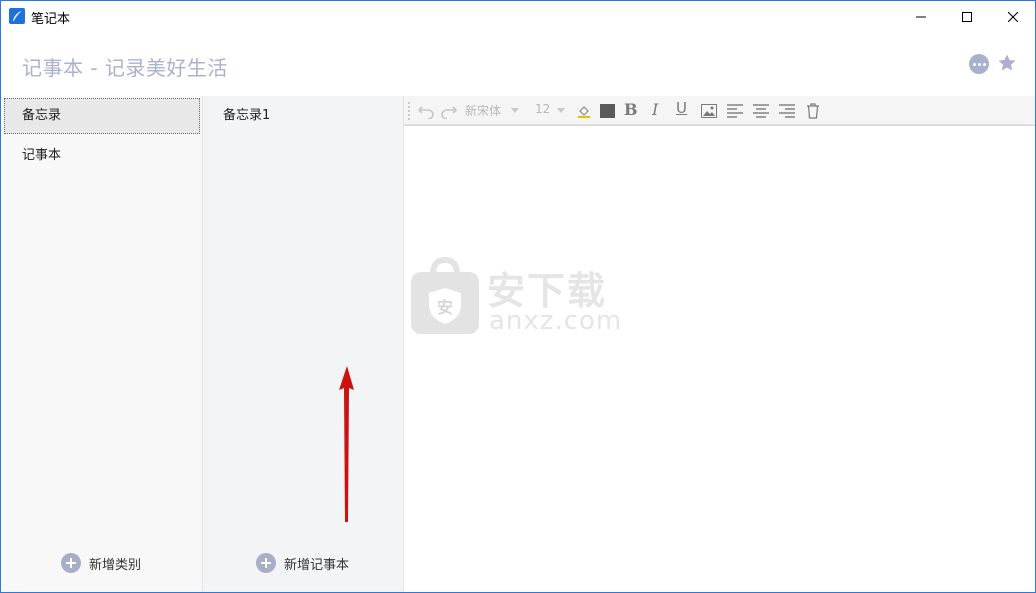 This screenshot has width=1036, height=593. Describe the element at coordinates (426, 111) in the screenshot. I see `undo-icon` at that location.